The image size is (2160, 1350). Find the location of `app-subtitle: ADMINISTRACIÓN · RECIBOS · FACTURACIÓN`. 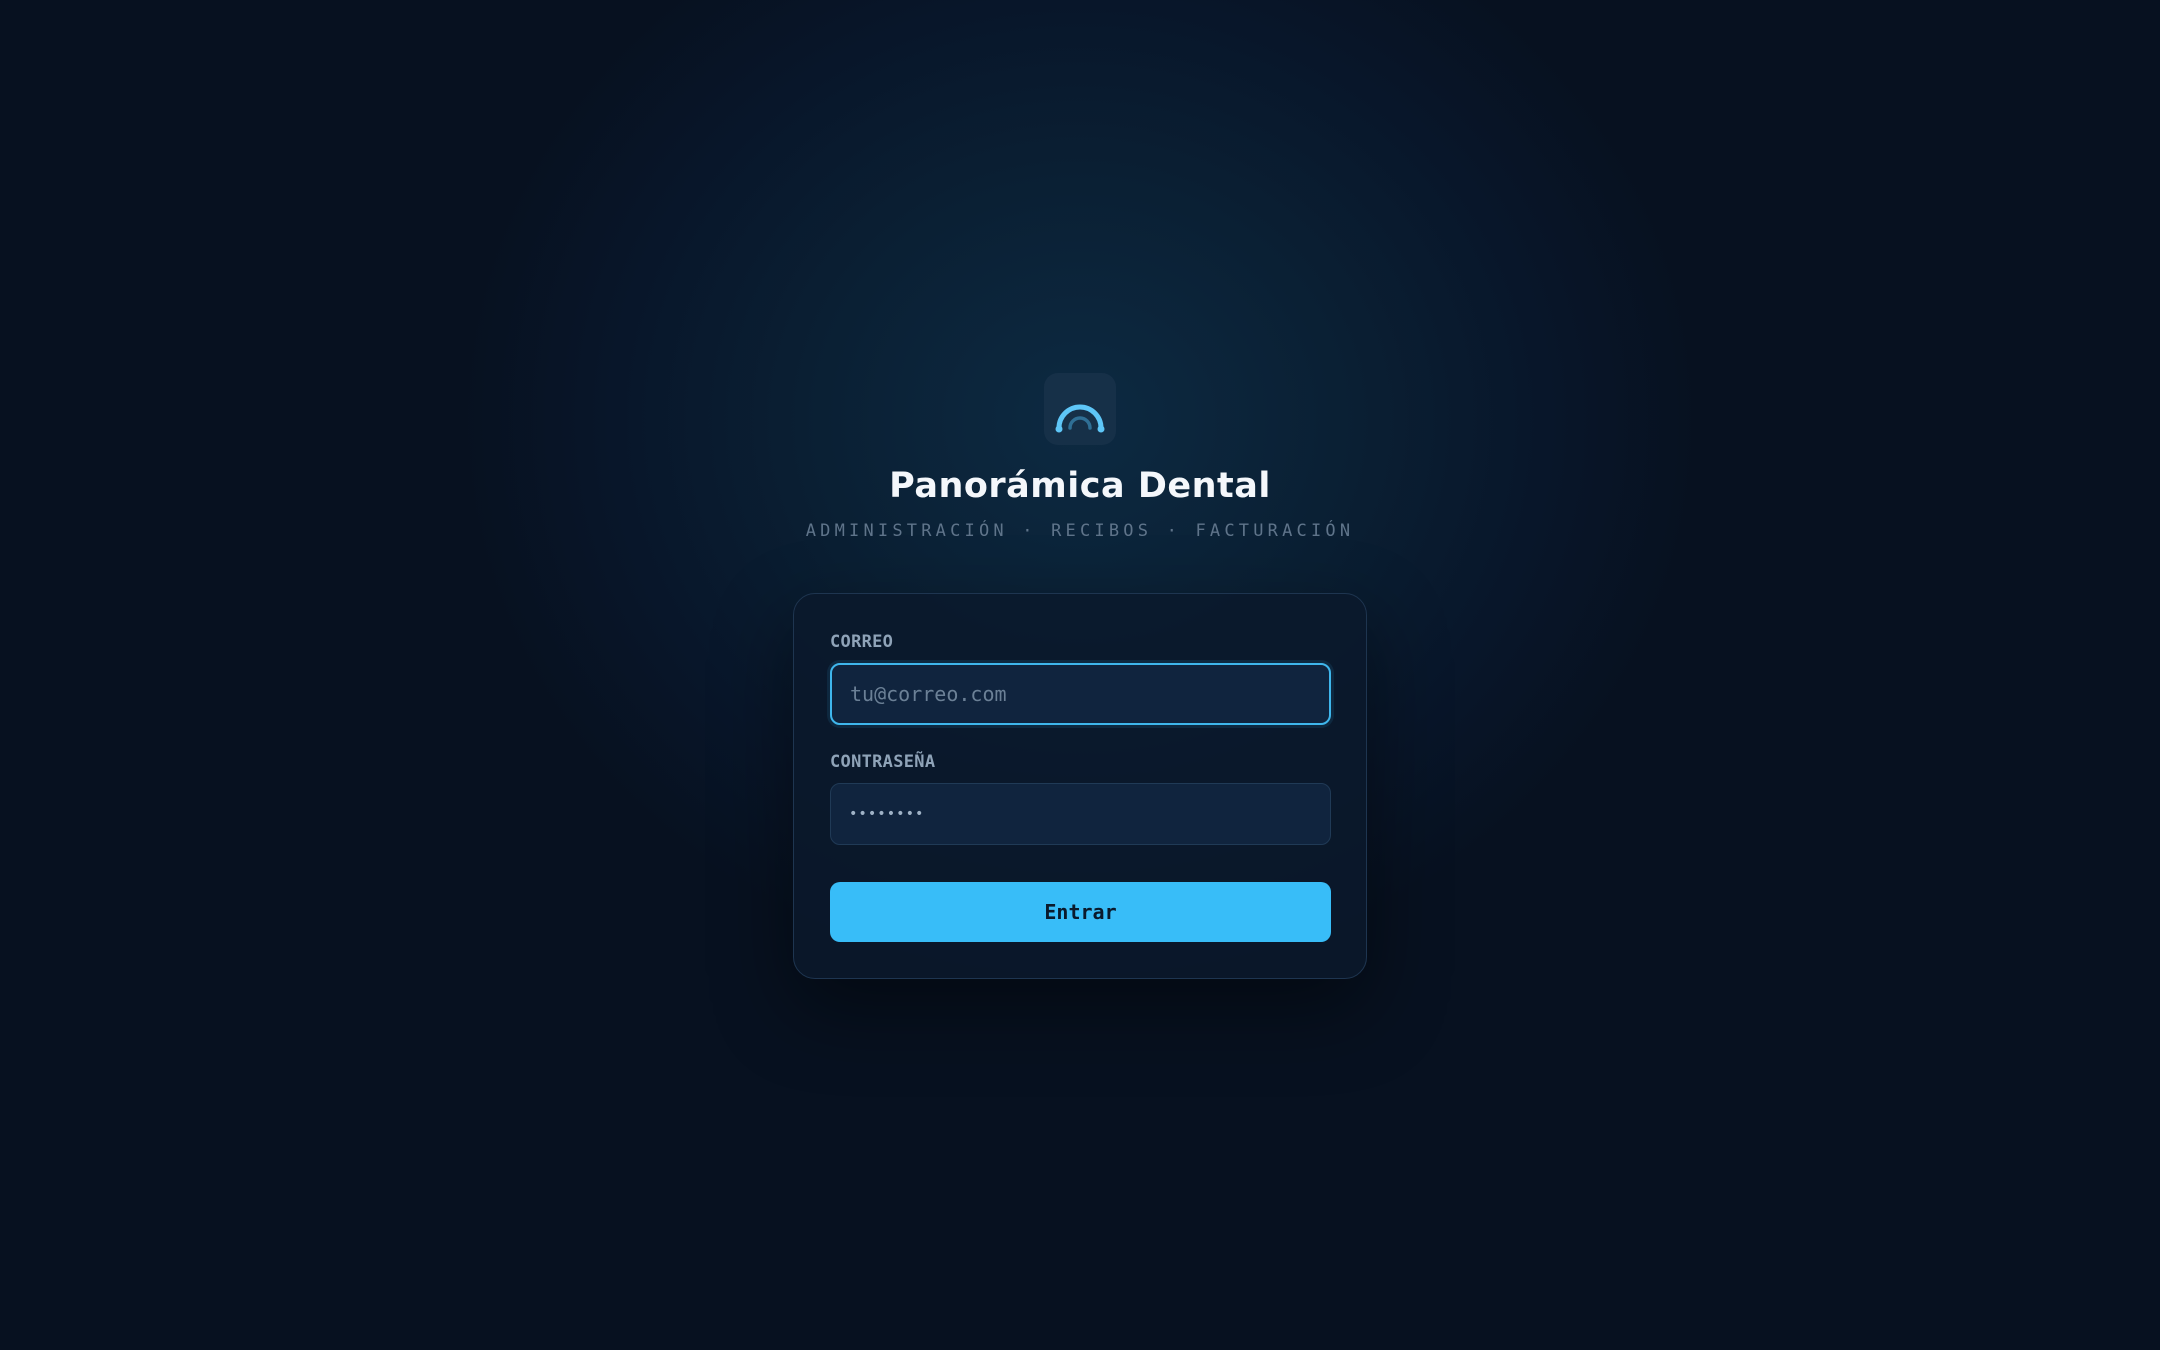

app-subtitle: ADMINISTRACIÓN · RECIBOS · FACTURACIÓN is located at coordinates (1080, 531).